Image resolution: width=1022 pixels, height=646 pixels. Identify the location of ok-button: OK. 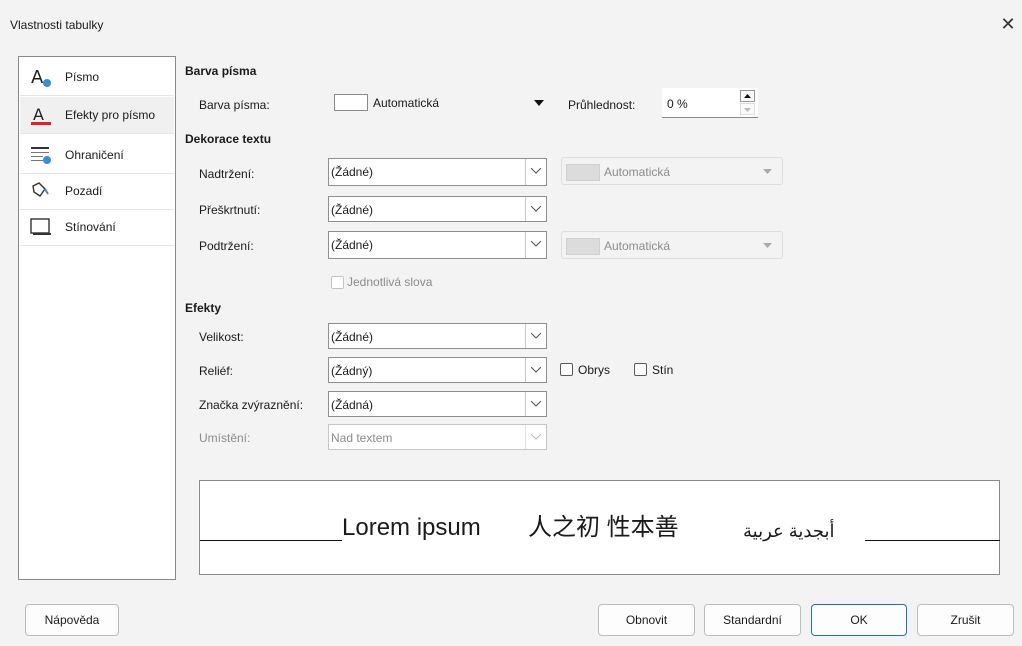
(859, 620).